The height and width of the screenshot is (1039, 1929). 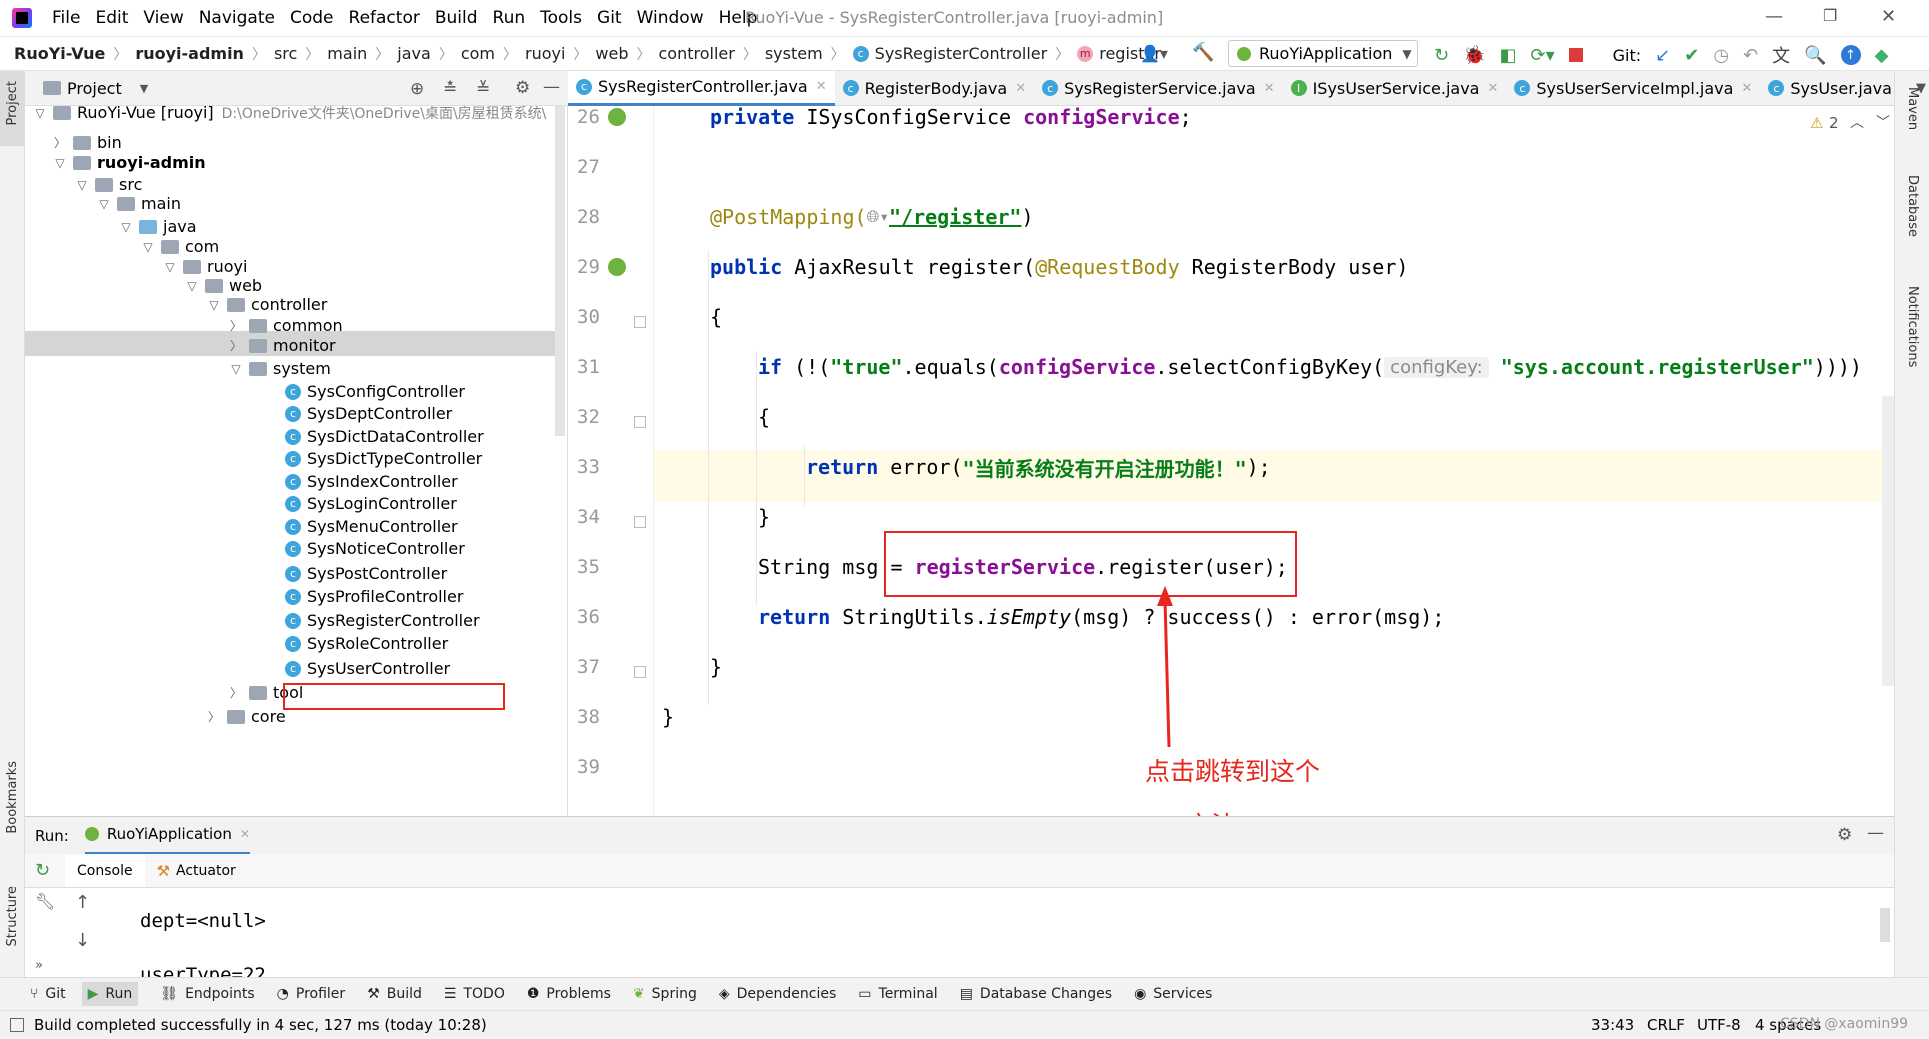 What do you see at coordinates (12, 916) in the screenshot?
I see `structure-tool-button: Structure` at bounding box center [12, 916].